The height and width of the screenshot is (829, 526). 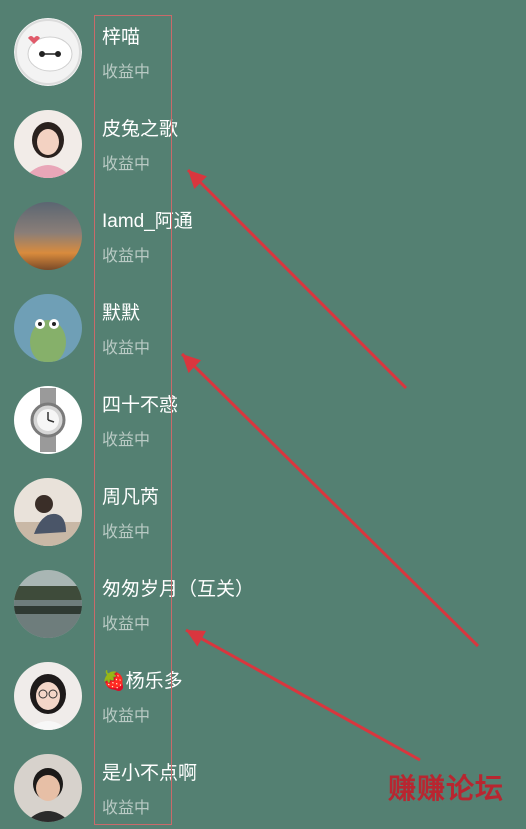 What do you see at coordinates (48, 236) in the screenshot?
I see `sunset-avatar` at bounding box center [48, 236].